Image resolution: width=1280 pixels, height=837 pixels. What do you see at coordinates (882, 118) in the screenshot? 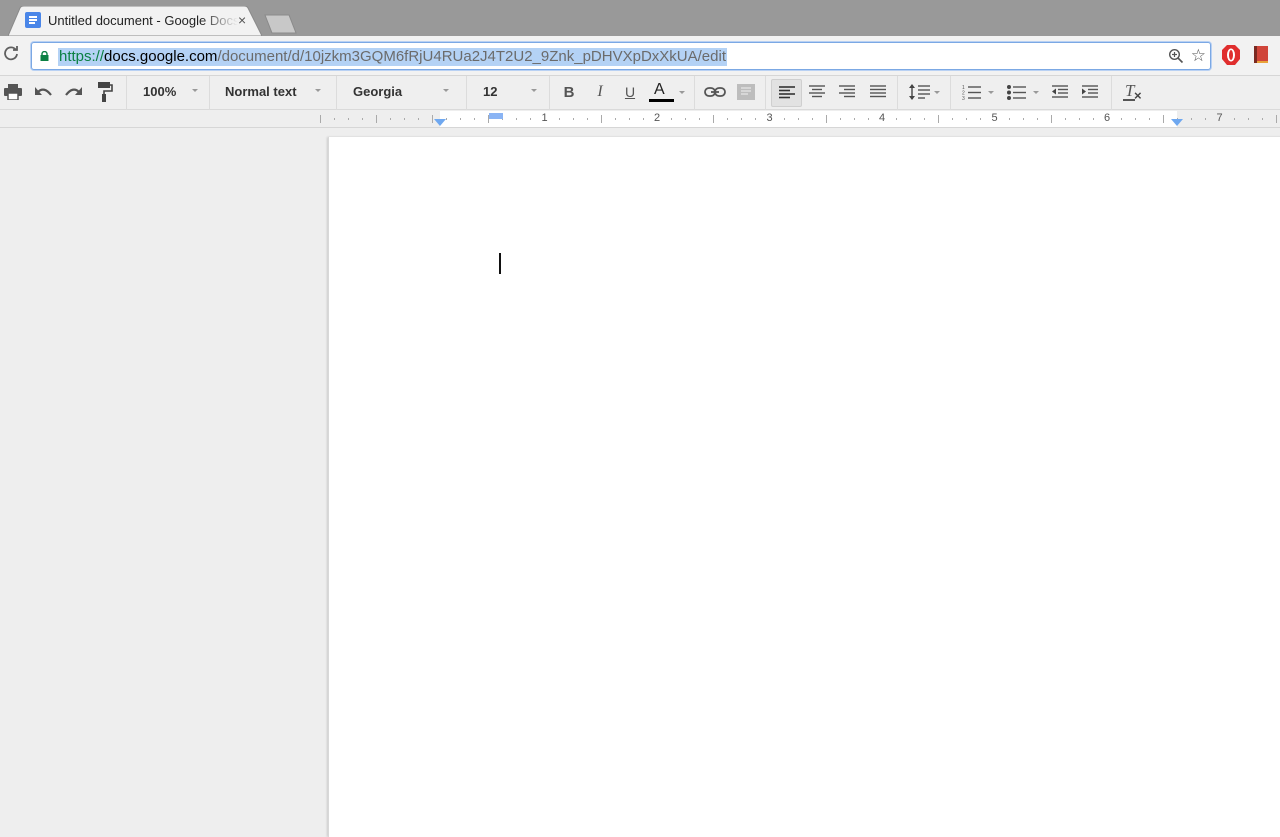
I see `ruler-number: 4` at bounding box center [882, 118].